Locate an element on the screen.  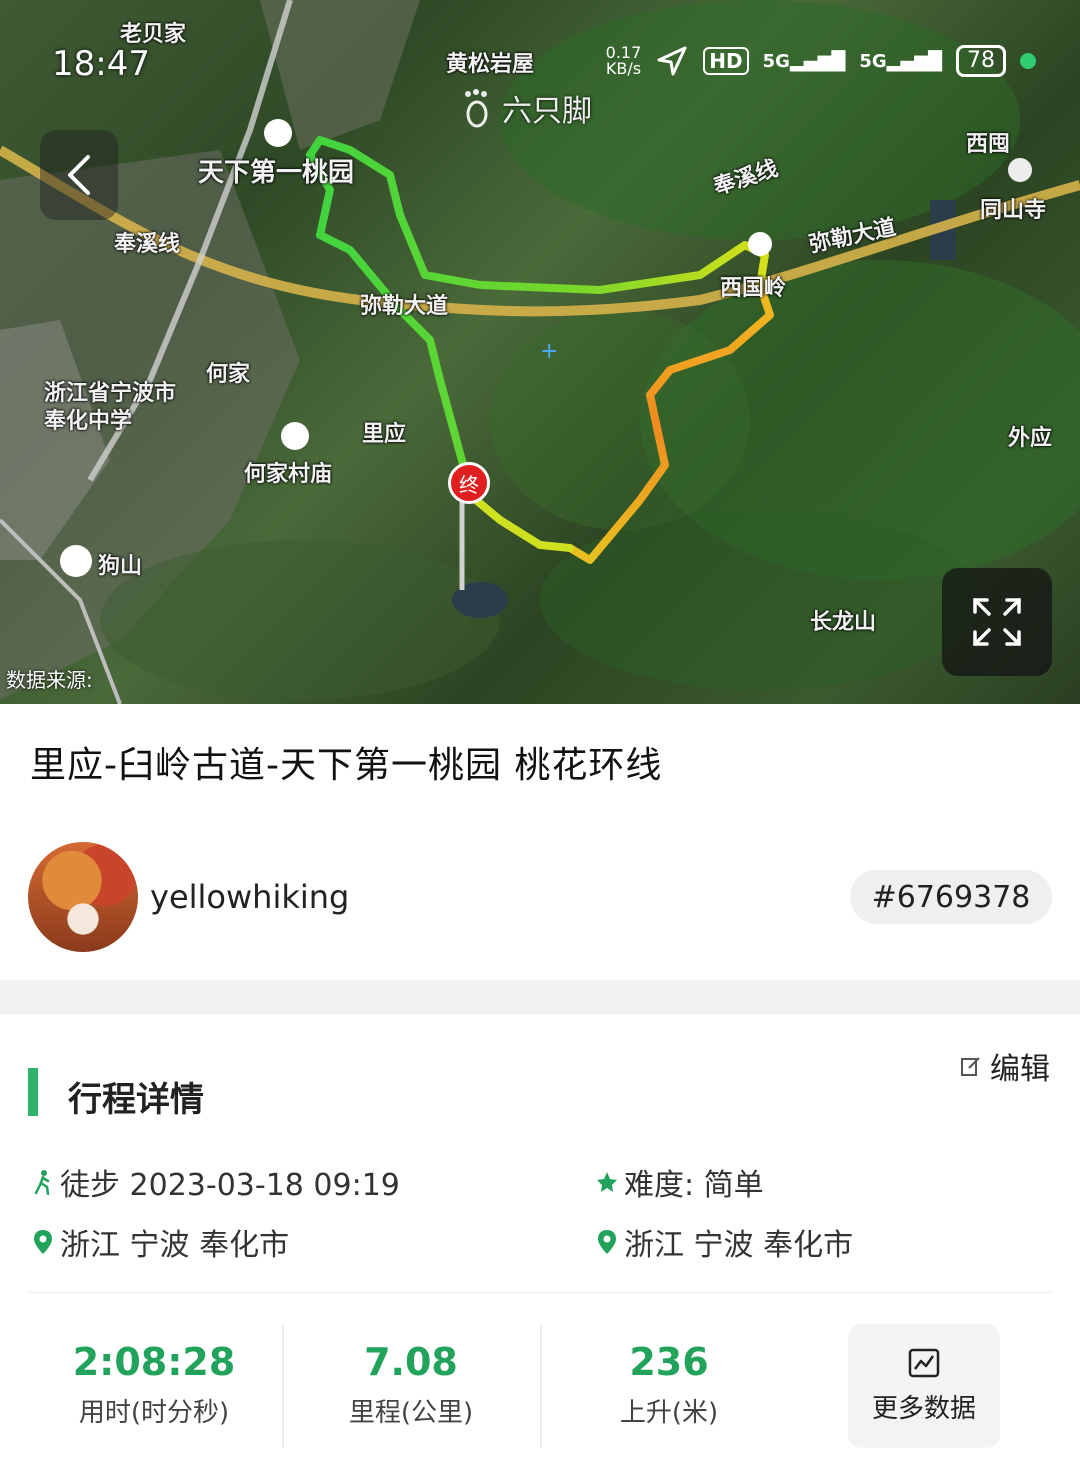
stat-ascent-value: 236 is located at coordinates (669, 1362).